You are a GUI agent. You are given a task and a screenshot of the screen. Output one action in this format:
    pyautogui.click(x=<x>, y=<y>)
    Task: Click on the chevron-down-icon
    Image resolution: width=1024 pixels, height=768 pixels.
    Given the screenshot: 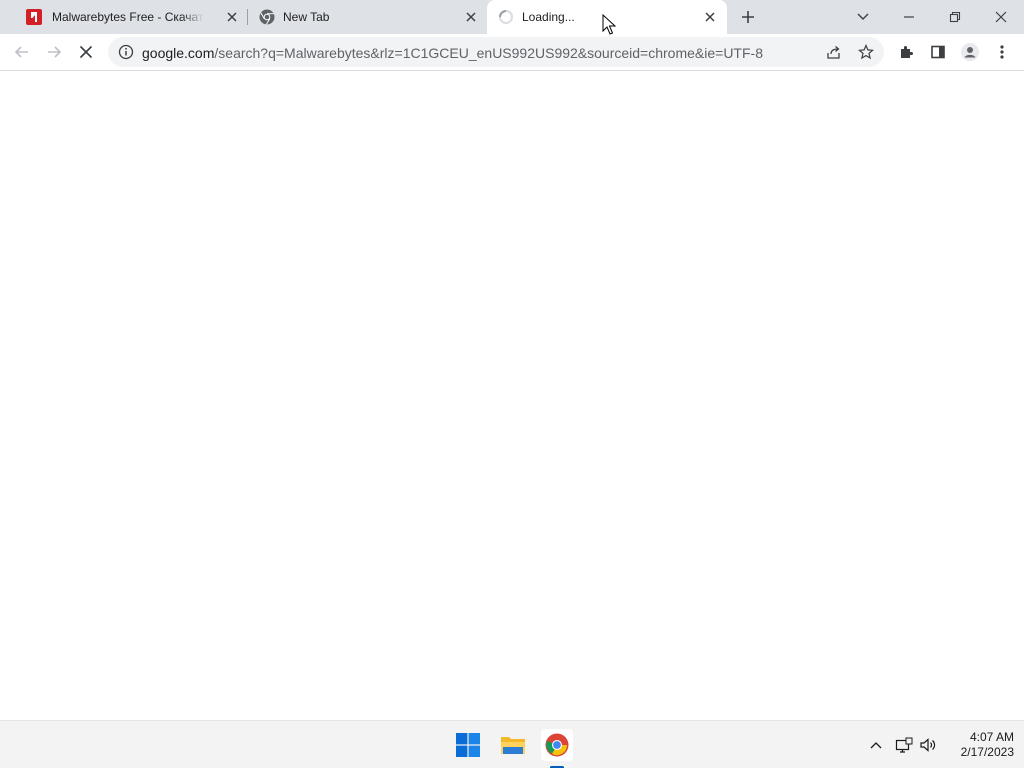 What is the action you would take?
    pyautogui.click(x=863, y=16)
    